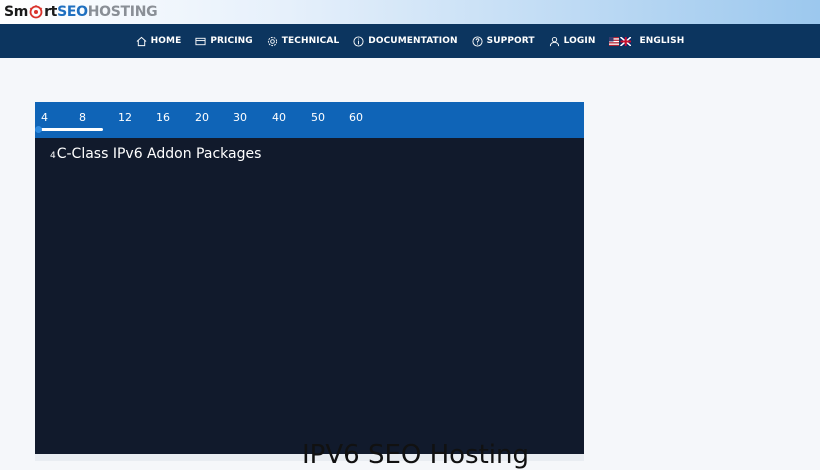  Describe the element at coordinates (51, 12) in the screenshot. I see `logo-text-rt: rt` at that location.